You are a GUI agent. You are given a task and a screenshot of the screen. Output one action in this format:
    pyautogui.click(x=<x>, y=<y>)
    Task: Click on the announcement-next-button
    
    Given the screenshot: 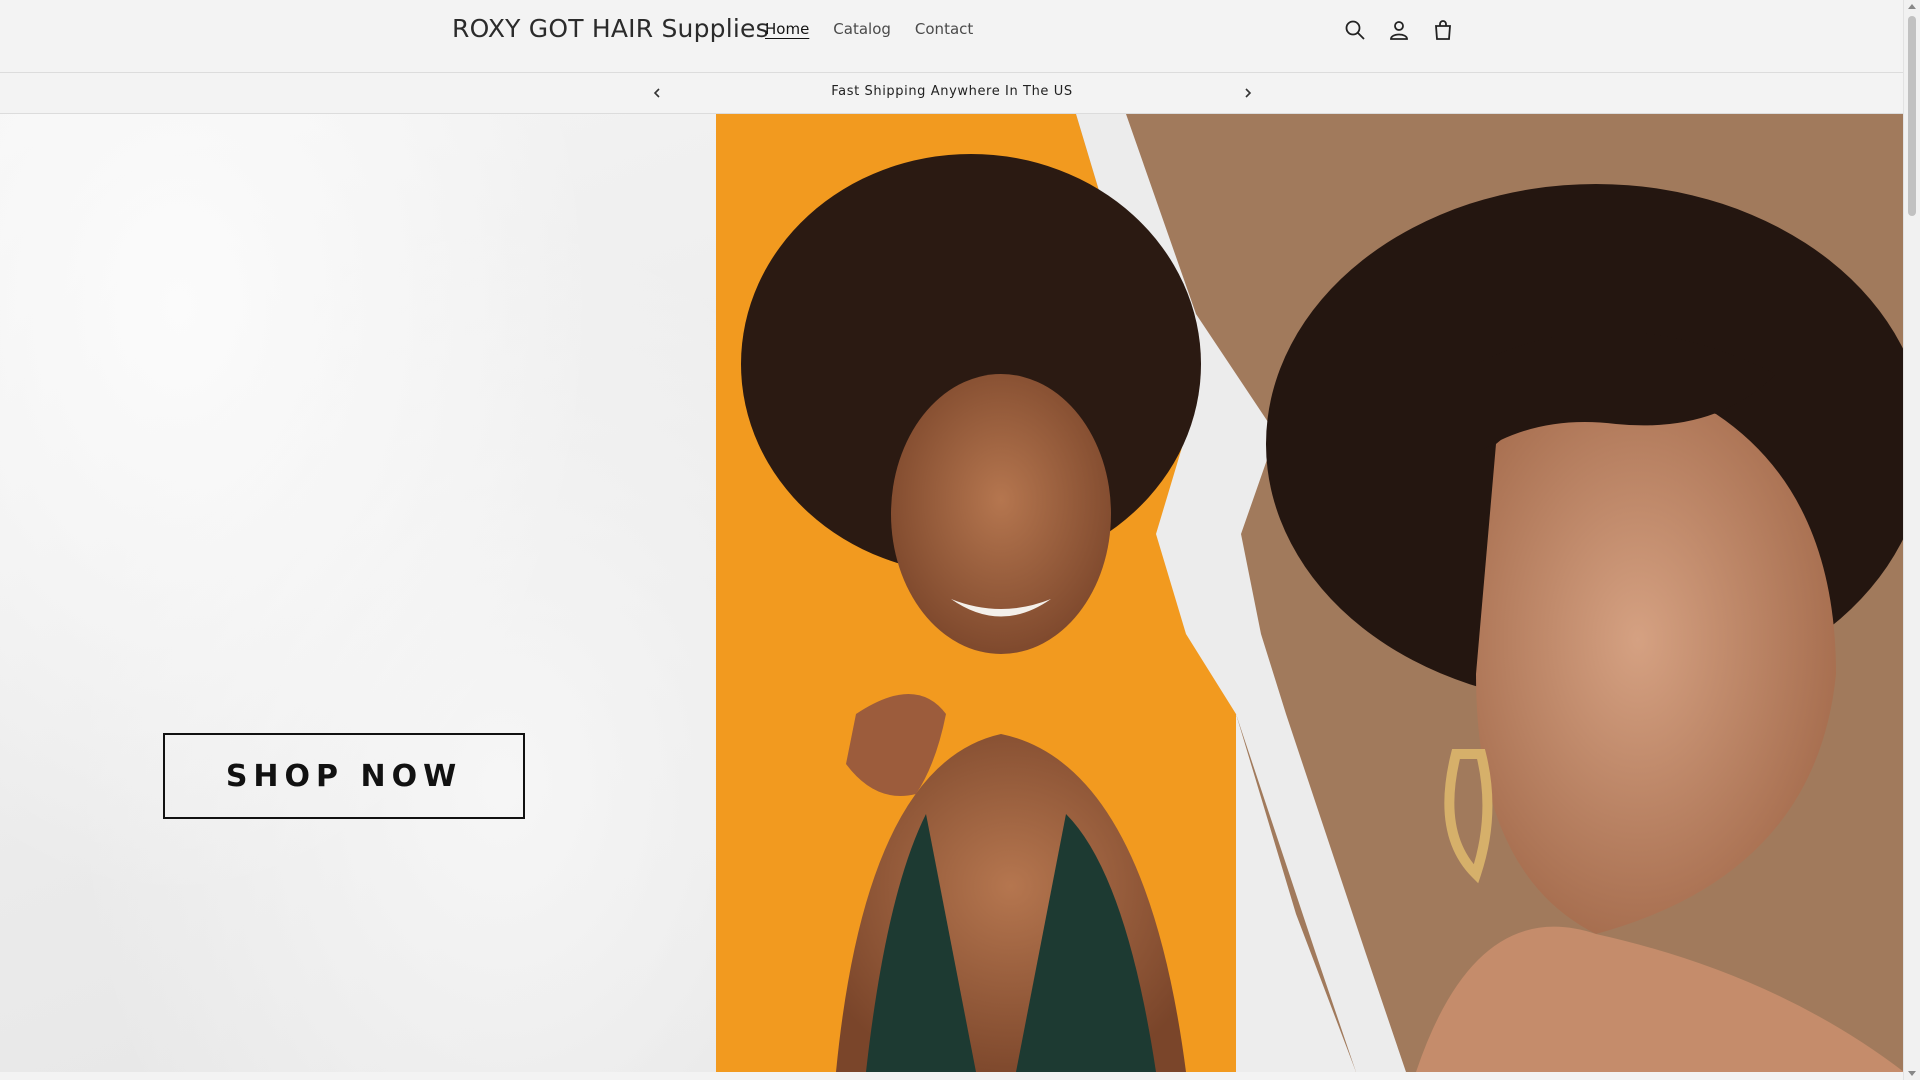 What is the action you would take?
    pyautogui.click(x=1248, y=93)
    